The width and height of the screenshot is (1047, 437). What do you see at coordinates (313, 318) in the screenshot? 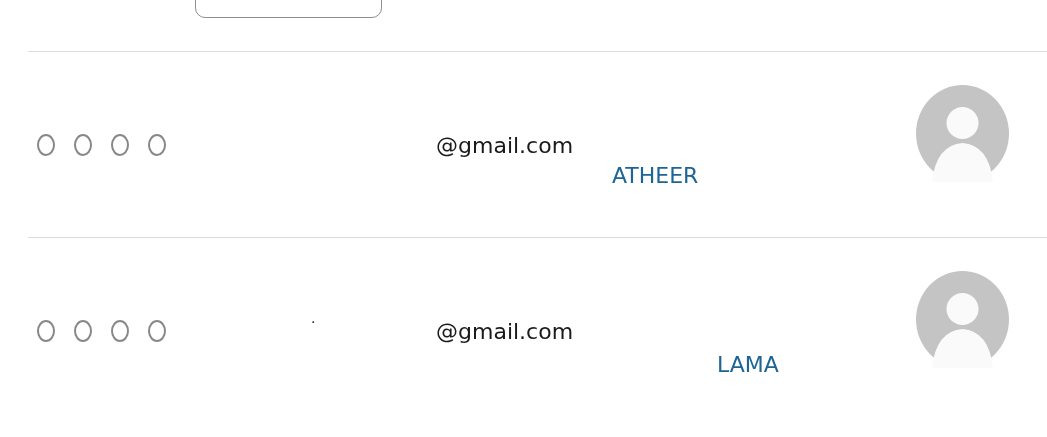
I see `masked-text: .` at bounding box center [313, 318].